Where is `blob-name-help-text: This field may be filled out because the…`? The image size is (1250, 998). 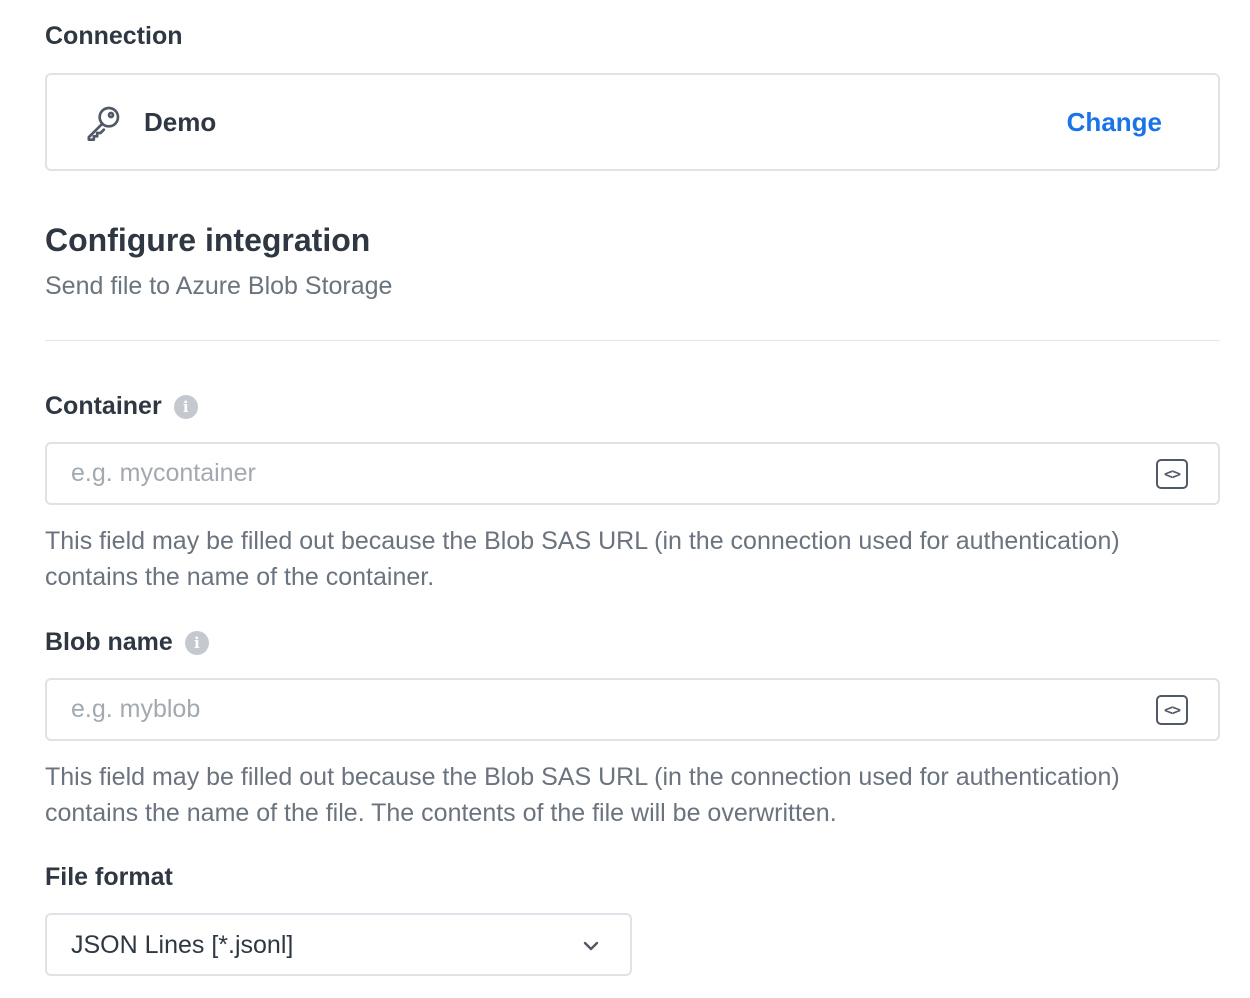 blob-name-help-text: This field may be filled out because the… is located at coordinates (620, 795).